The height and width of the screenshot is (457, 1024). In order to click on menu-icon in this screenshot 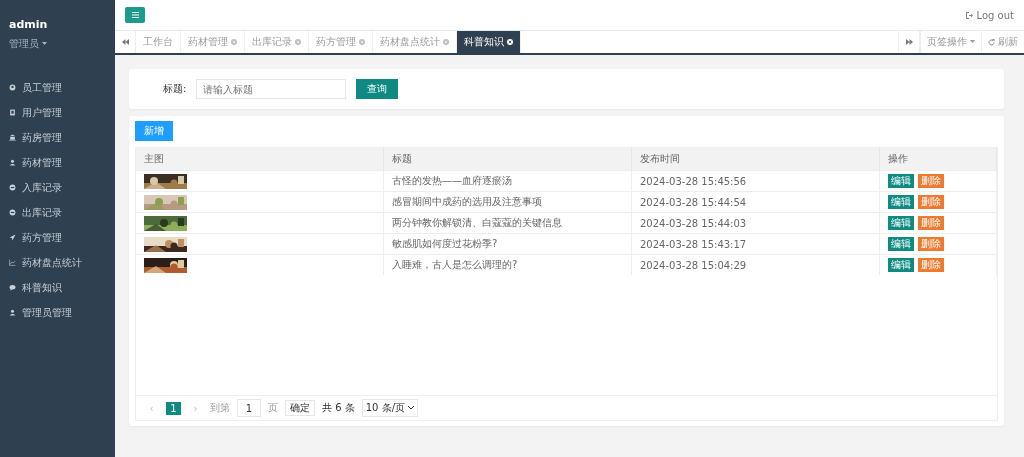, I will do `click(135, 15)`.